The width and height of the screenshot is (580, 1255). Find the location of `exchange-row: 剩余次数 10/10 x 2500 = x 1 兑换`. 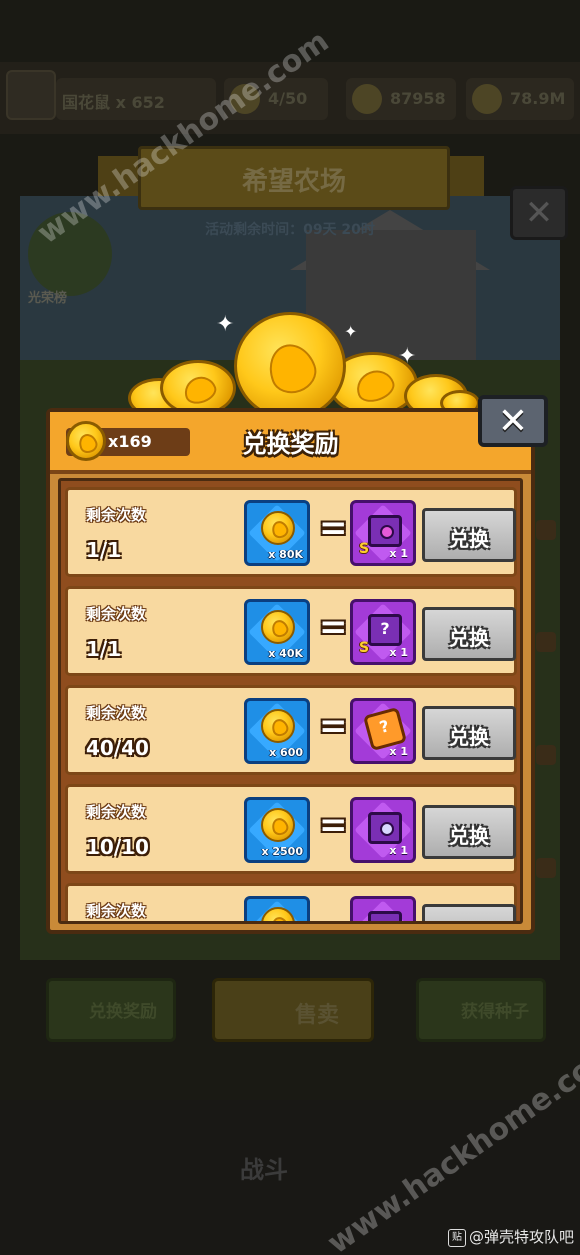

exchange-row: 剩余次数 10/10 x 2500 = x 1 兑换 is located at coordinates (291, 829).